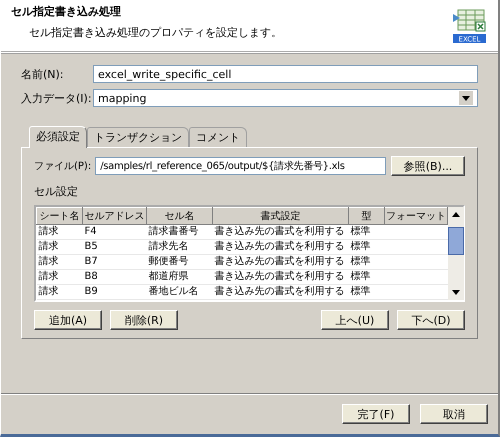 This screenshot has width=500, height=437. I want to click on caret-icon, so click(466, 98).